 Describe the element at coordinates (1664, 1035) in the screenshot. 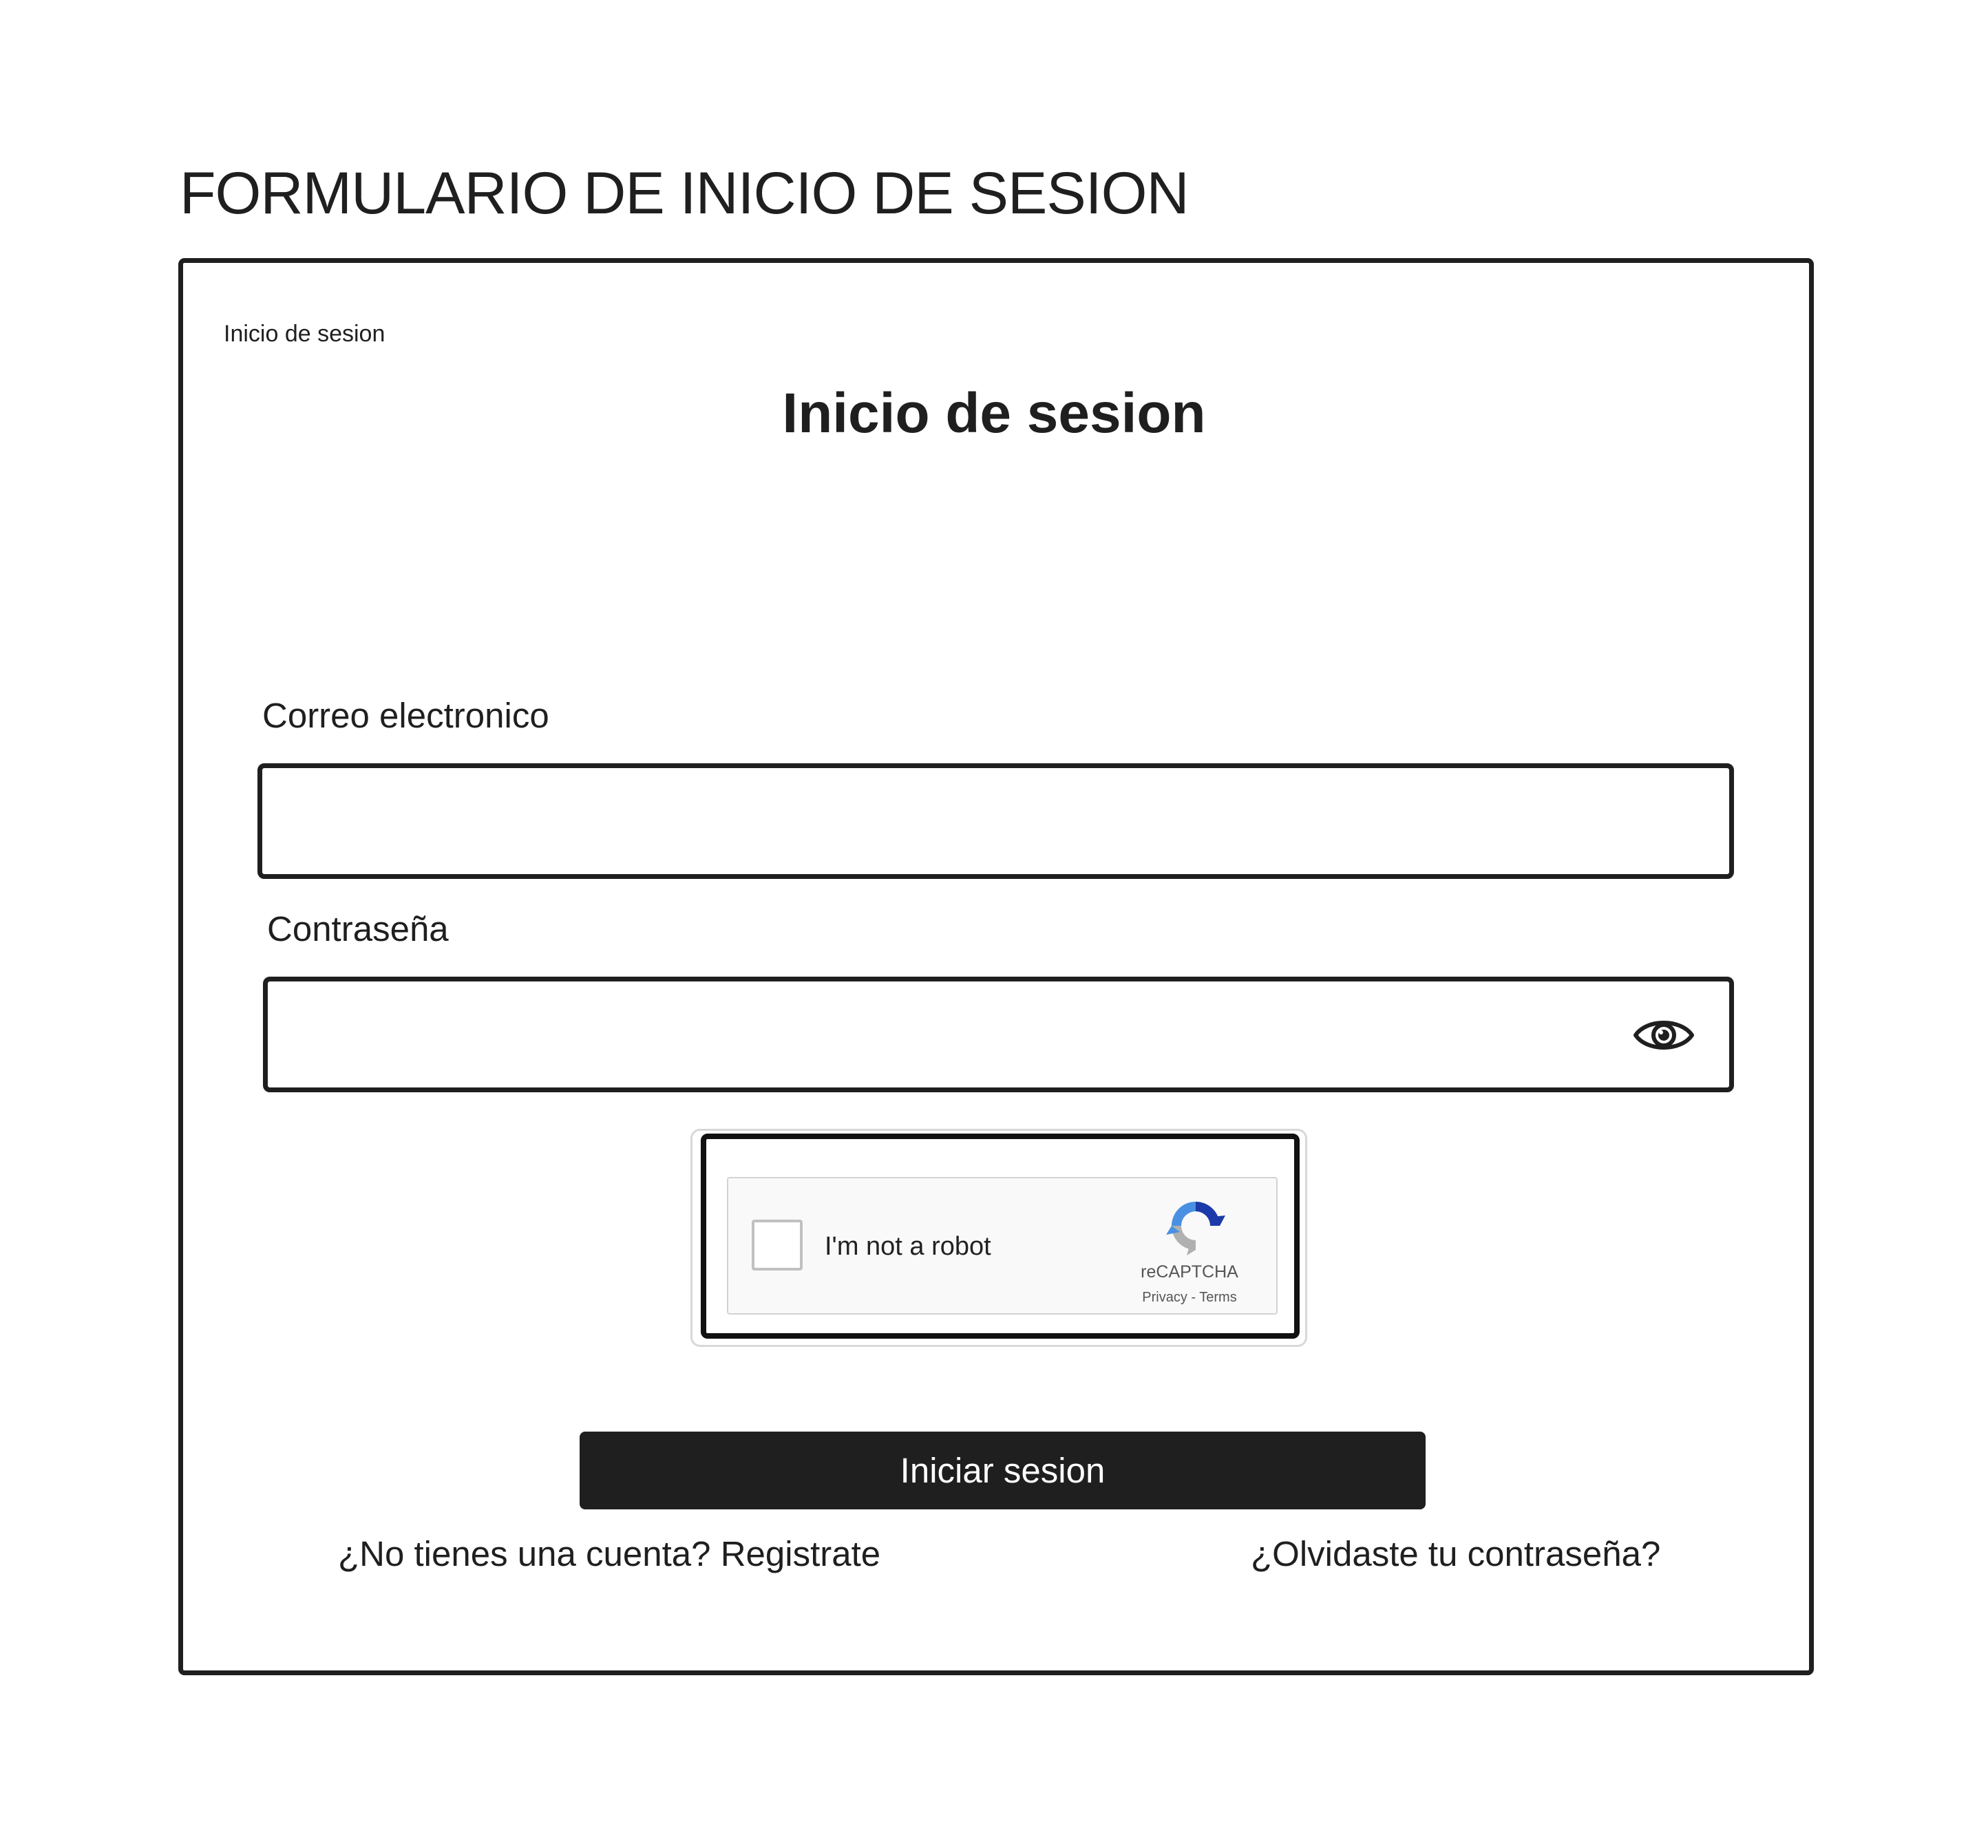

I see `eye-icon` at that location.